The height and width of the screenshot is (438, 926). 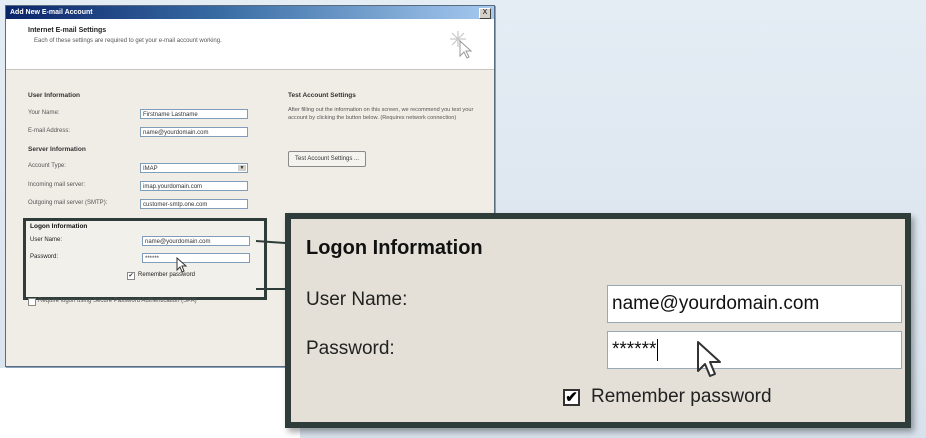 What do you see at coordinates (754, 350) in the screenshot?
I see `callout-password-field: ******` at bounding box center [754, 350].